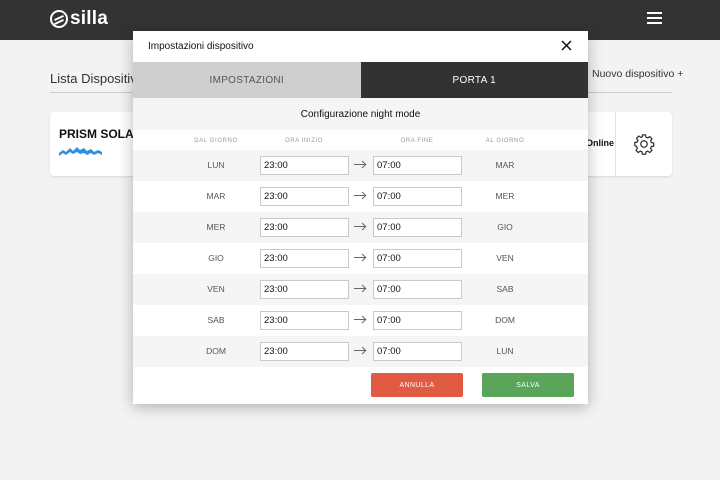 The width and height of the screenshot is (720, 480). Describe the element at coordinates (216, 165) in the screenshot. I see `from-day: LUN` at that location.